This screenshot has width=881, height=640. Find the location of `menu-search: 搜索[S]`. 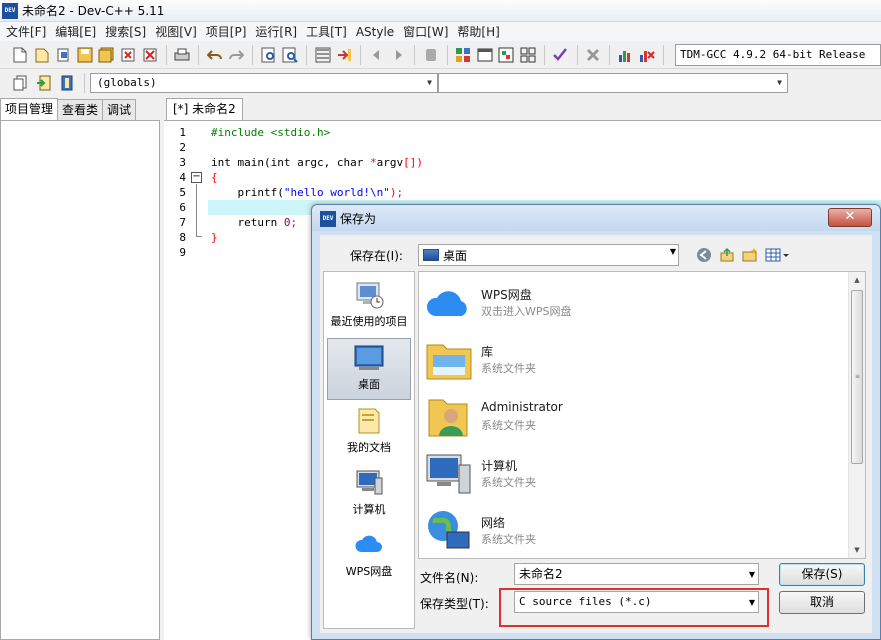

menu-search: 搜索[S] is located at coordinates (128, 31).